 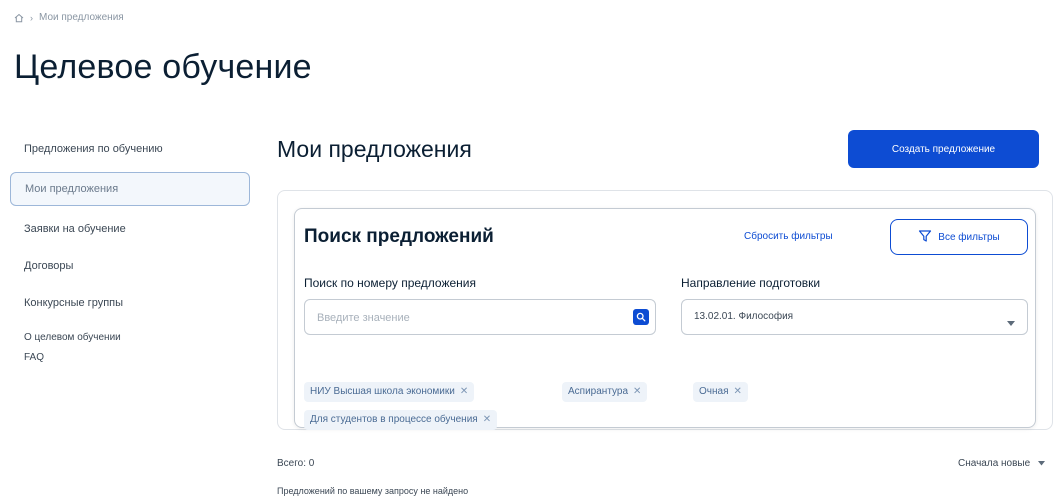 I want to click on sidebar-item-faq: FAQ, so click(x=130, y=358).